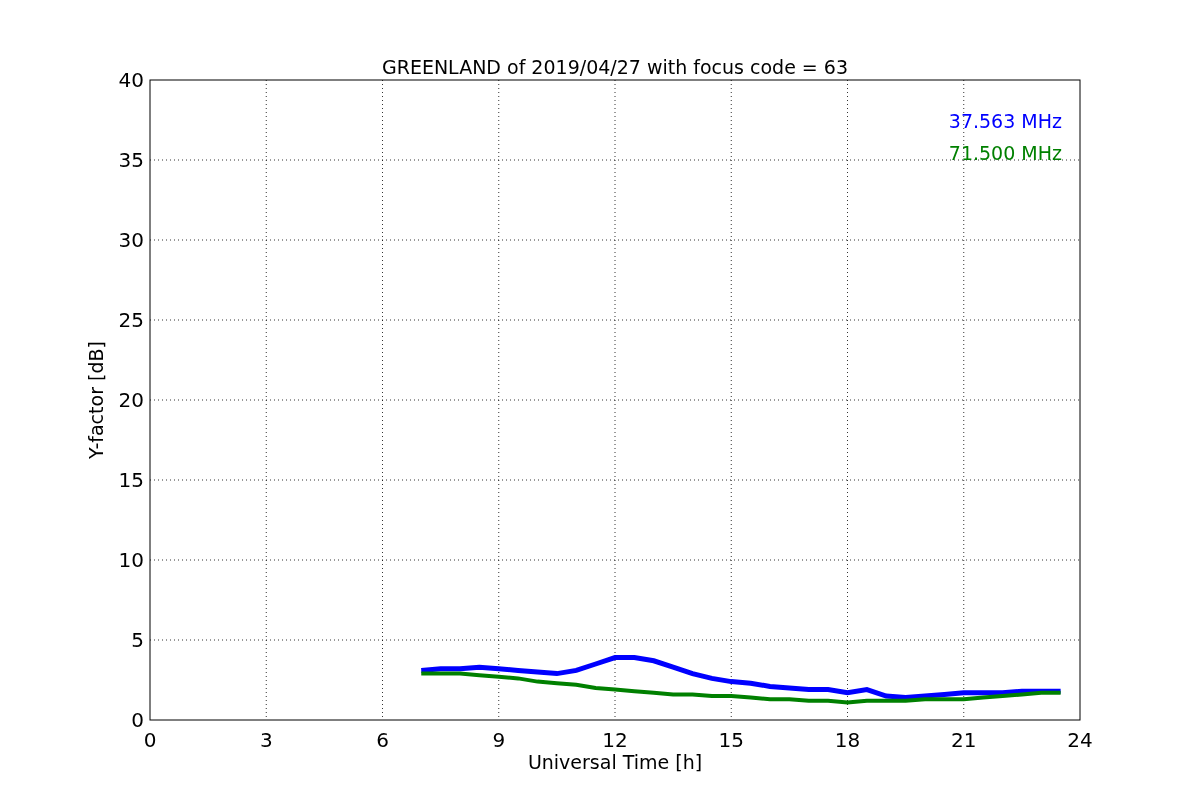  I want to click on legend-label: 71.500 MHz, so click(1005, 153).